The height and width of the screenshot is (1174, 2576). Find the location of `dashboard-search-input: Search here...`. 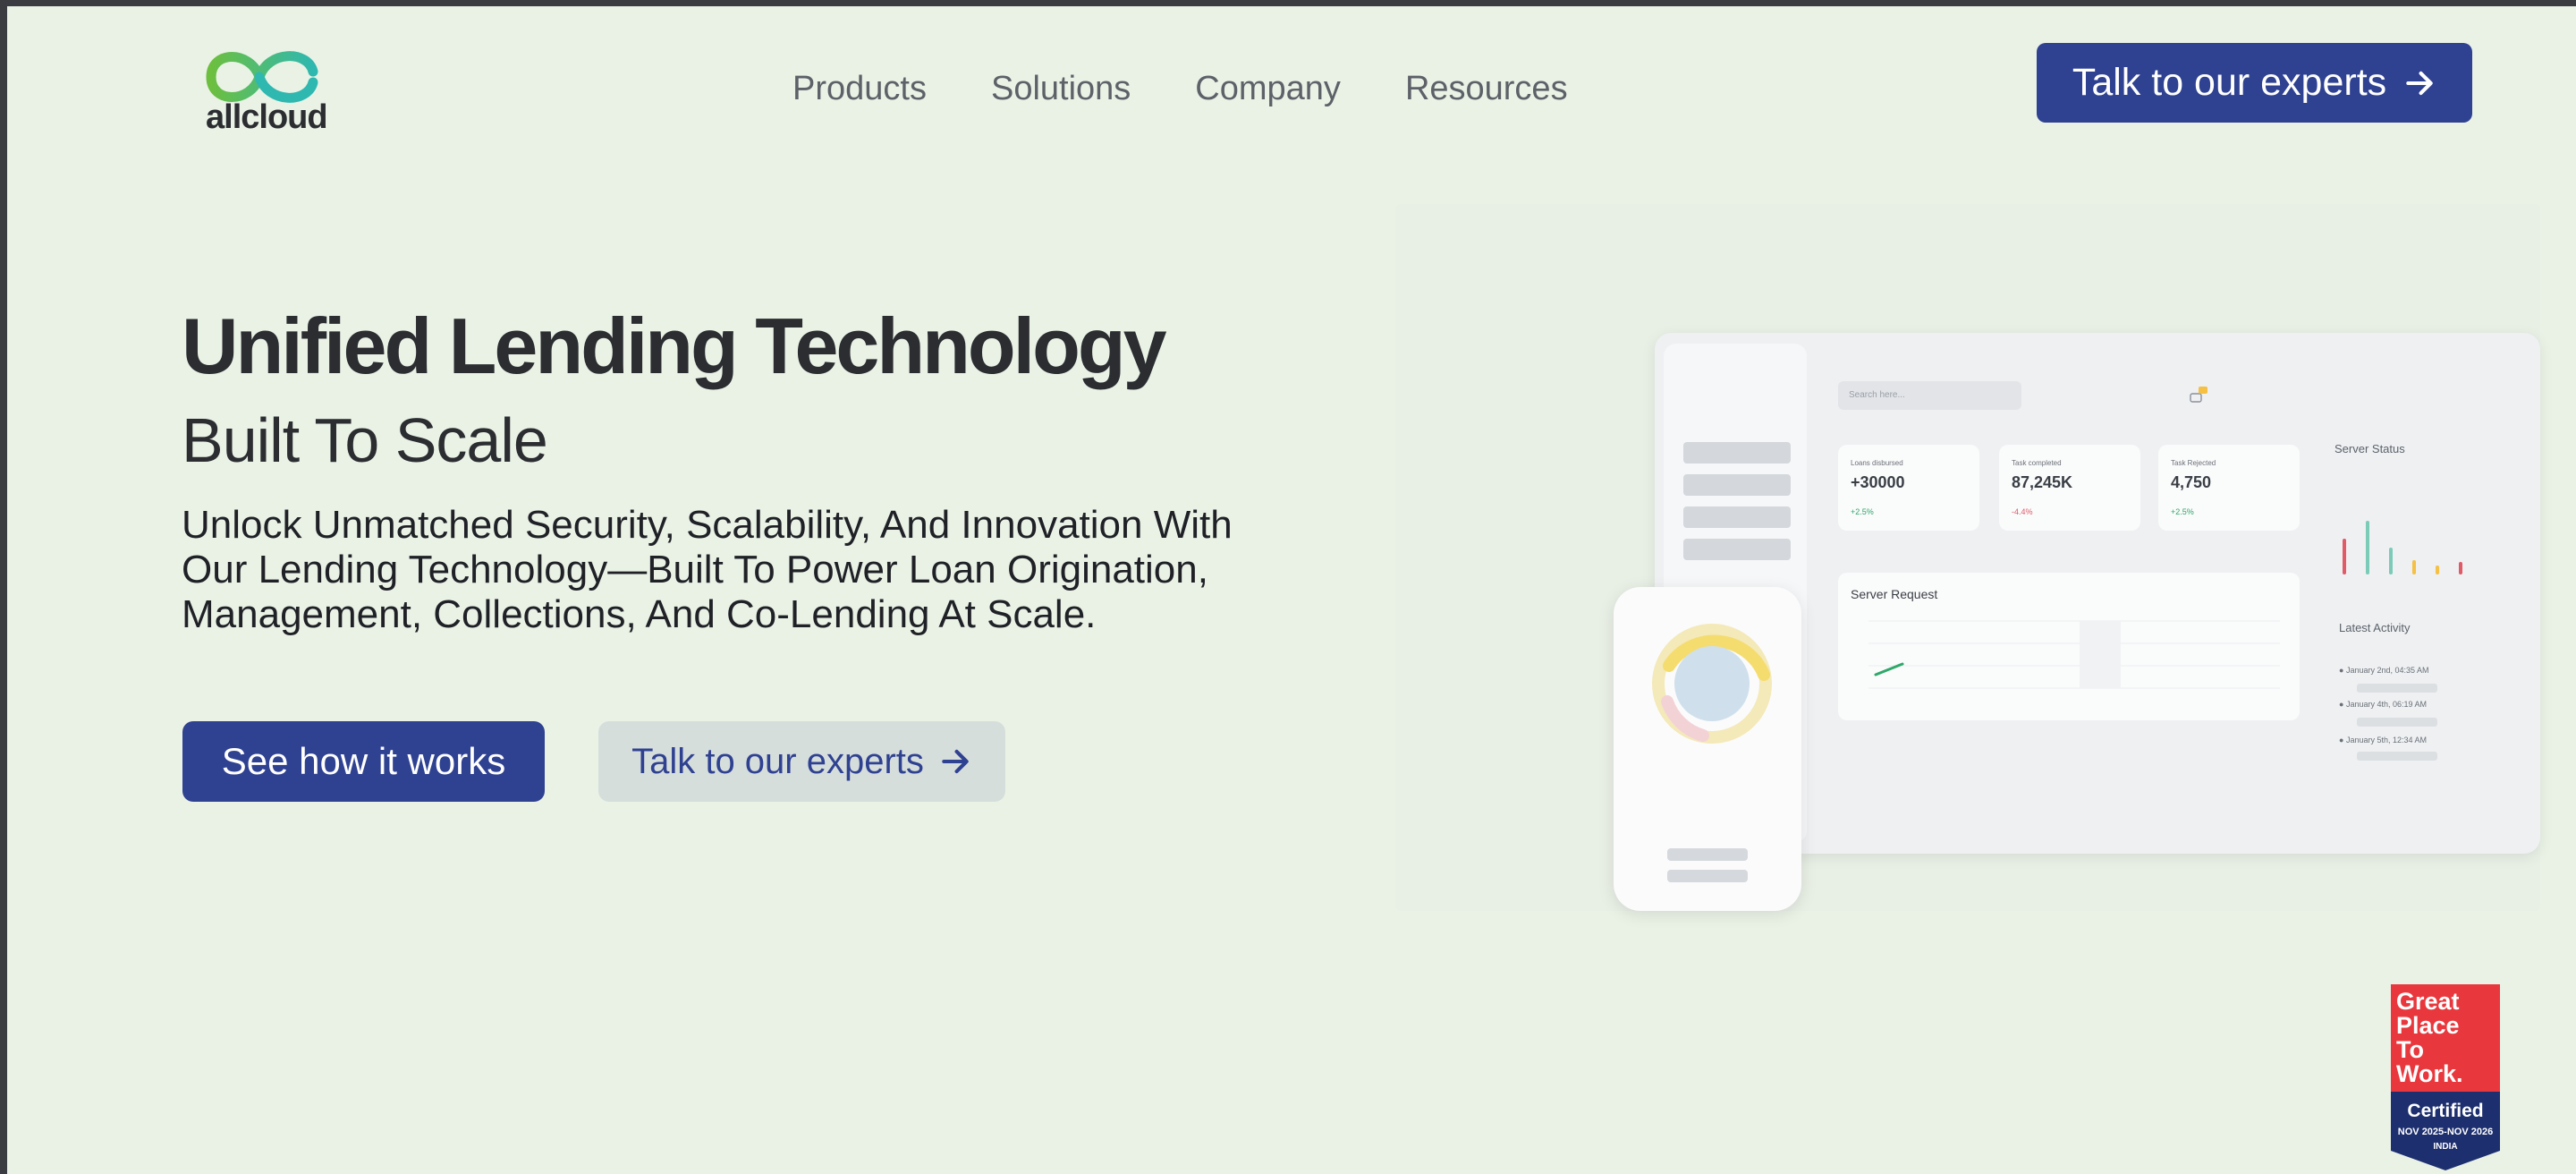

dashboard-search-input: Search here... is located at coordinates (1929, 395).